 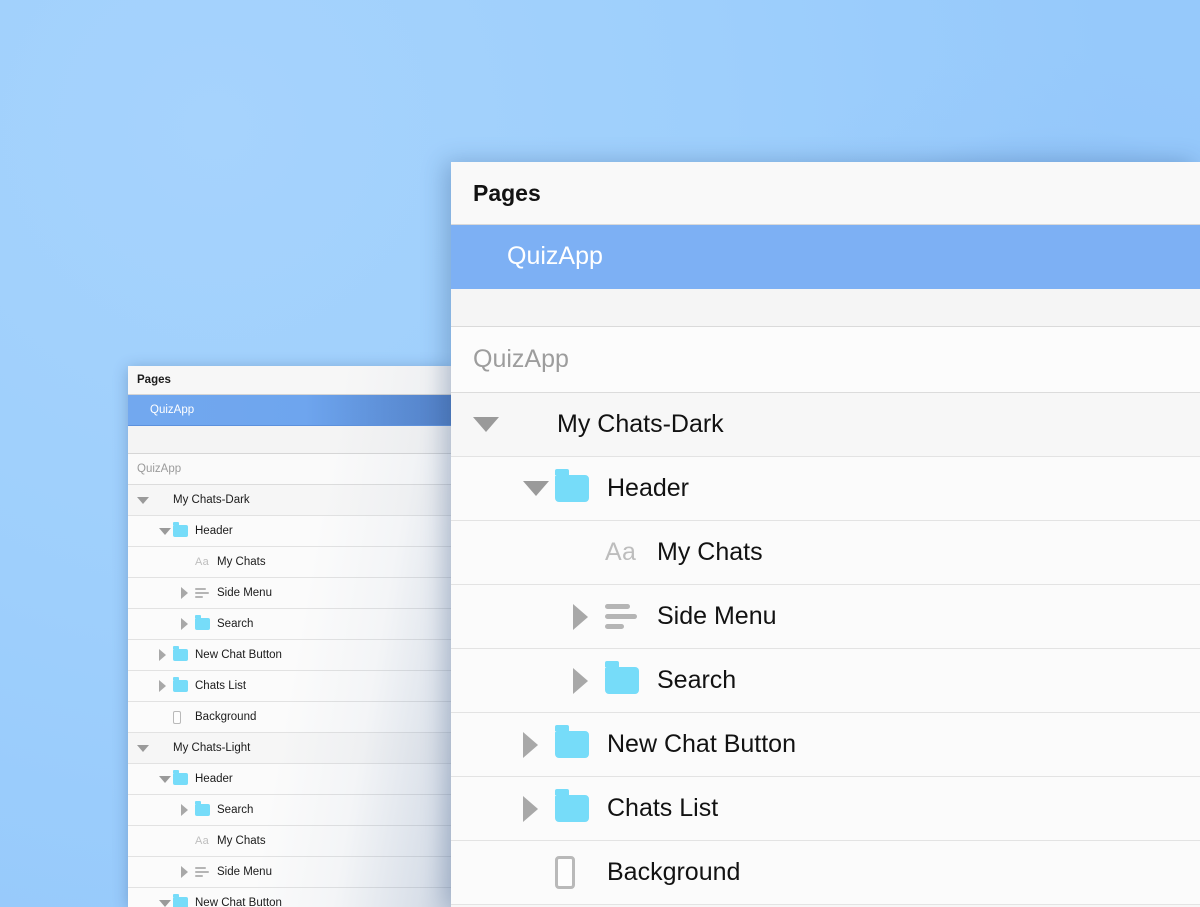 What do you see at coordinates (663, 808) in the screenshot?
I see `layer-label: Chats List` at bounding box center [663, 808].